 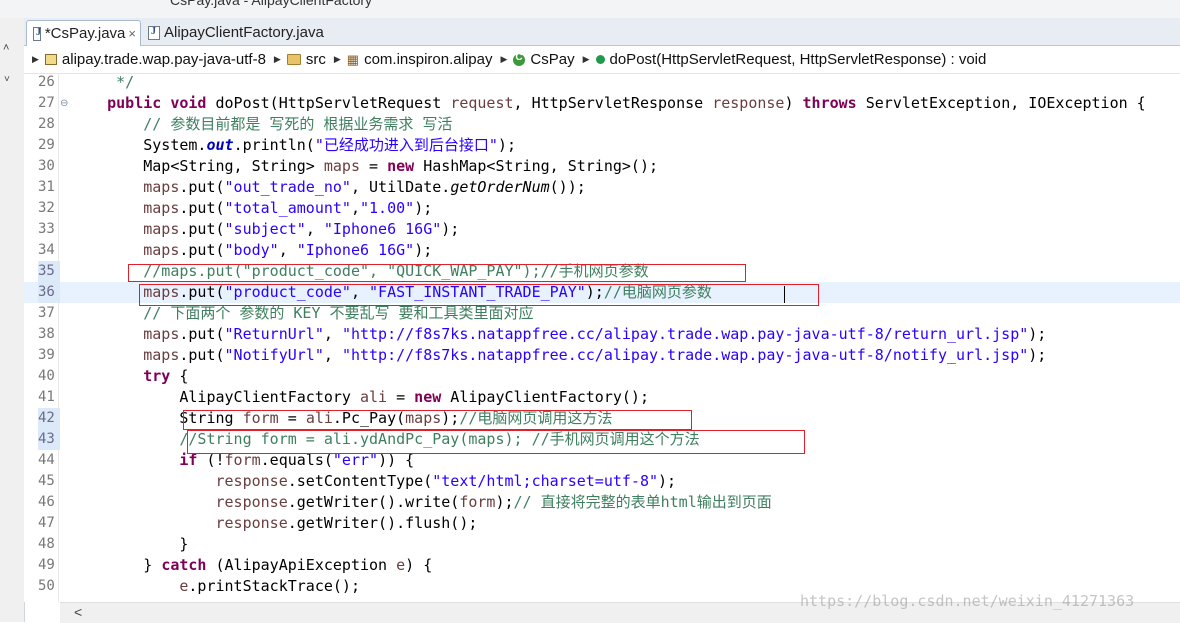 What do you see at coordinates (161, 334) in the screenshot?
I see `code-token: maps` at bounding box center [161, 334].